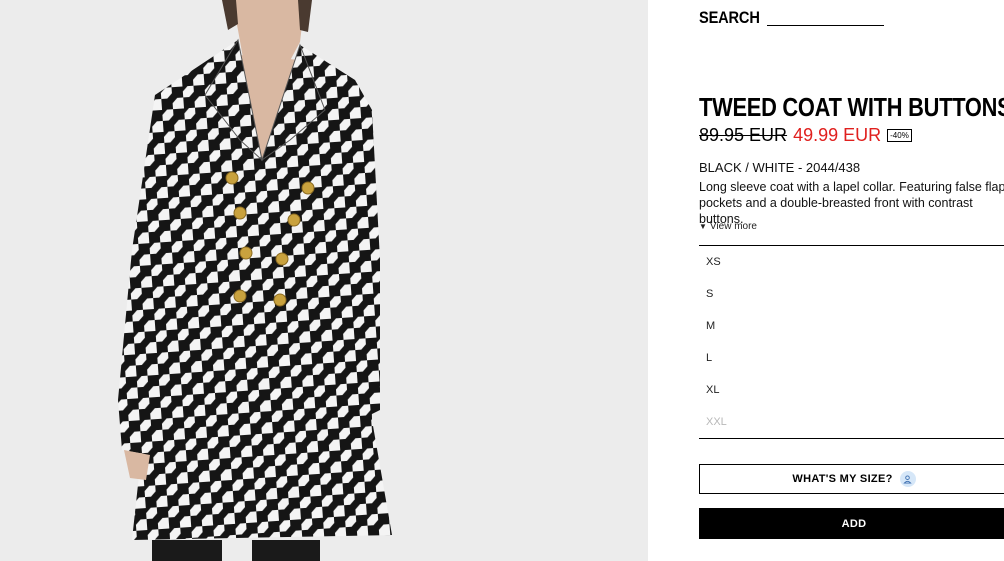 Image resolution: width=1004 pixels, height=561 pixels. I want to click on size-option-xs: XS, so click(851, 262).